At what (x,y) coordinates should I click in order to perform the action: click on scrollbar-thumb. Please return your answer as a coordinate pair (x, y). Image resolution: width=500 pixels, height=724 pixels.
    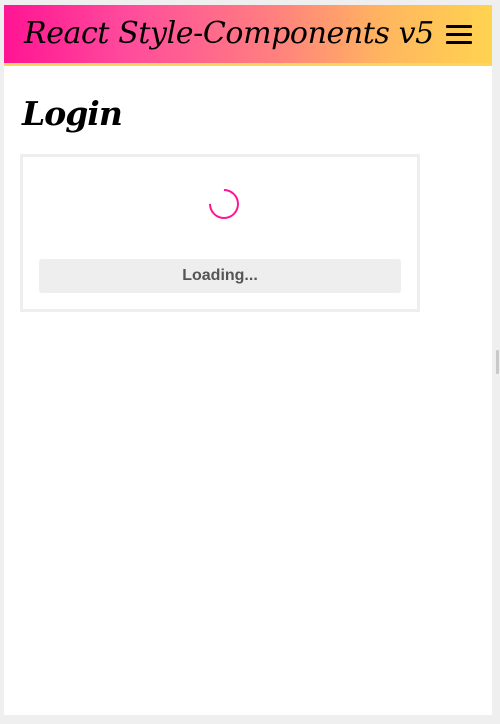
    Looking at the image, I should click on (497, 362).